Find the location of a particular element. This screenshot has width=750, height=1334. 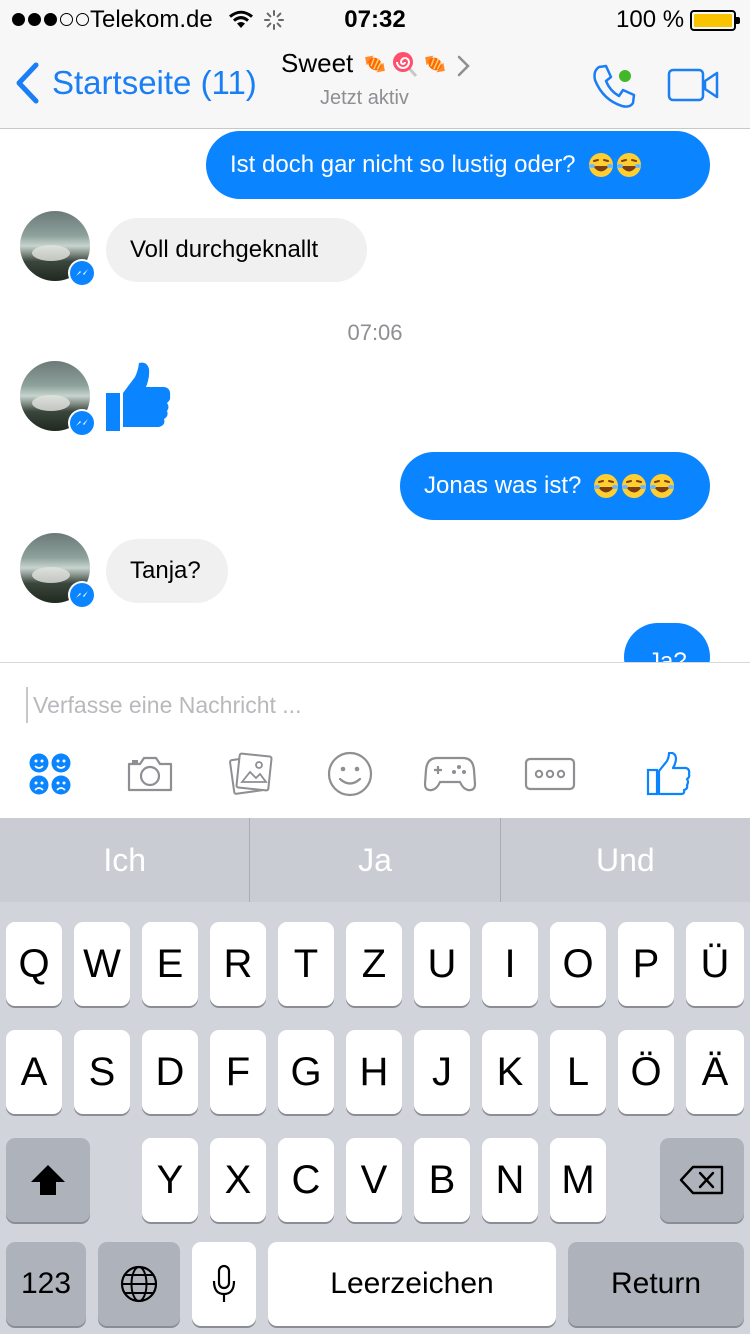

suggestion: Ja is located at coordinates (374, 860).